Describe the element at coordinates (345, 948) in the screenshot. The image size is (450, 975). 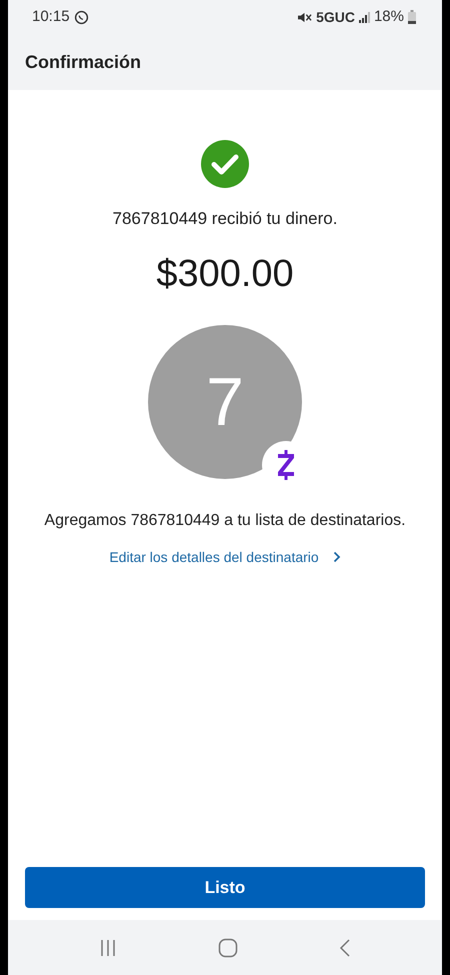
I see `back-icon` at that location.